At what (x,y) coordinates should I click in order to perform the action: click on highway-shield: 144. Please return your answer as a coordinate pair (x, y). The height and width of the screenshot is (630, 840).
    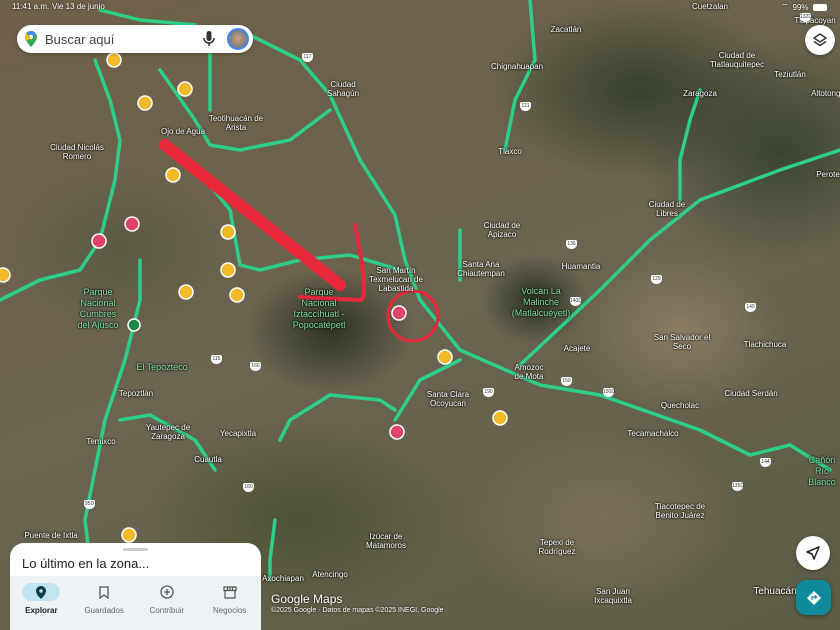
    Looking at the image, I should click on (765, 462).